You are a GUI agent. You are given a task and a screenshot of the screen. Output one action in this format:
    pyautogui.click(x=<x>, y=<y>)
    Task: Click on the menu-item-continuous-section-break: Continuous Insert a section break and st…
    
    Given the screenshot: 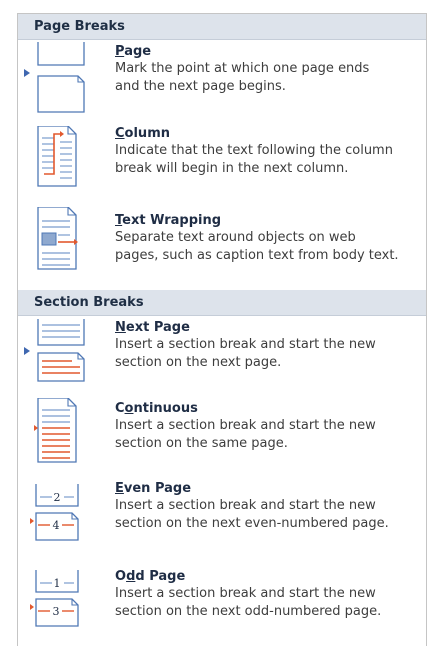 What is the action you would take?
    pyautogui.click(x=222, y=435)
    